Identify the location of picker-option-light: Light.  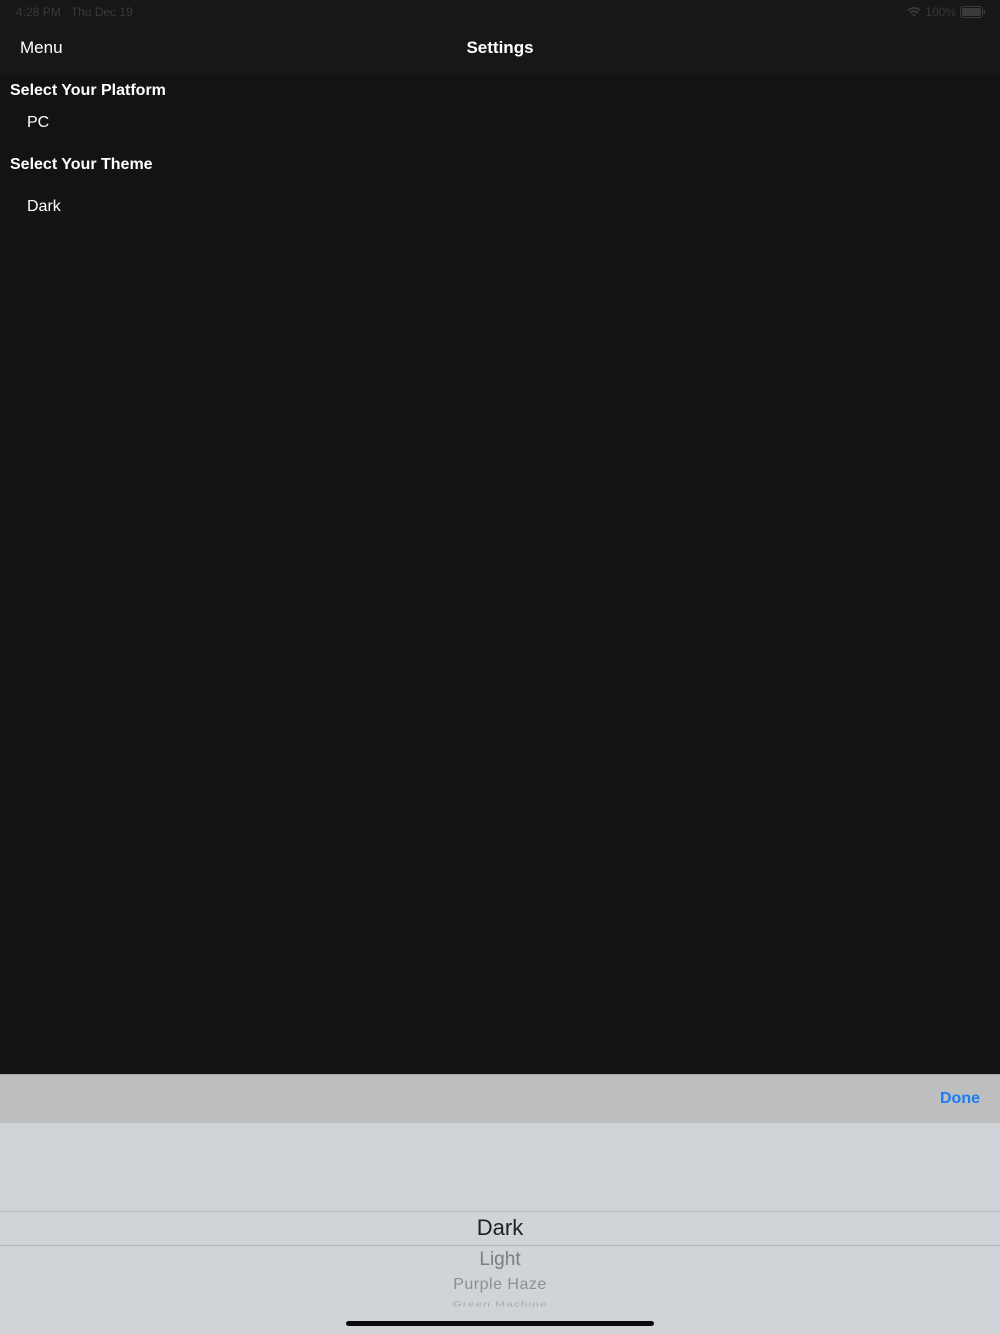
(500, 1260).